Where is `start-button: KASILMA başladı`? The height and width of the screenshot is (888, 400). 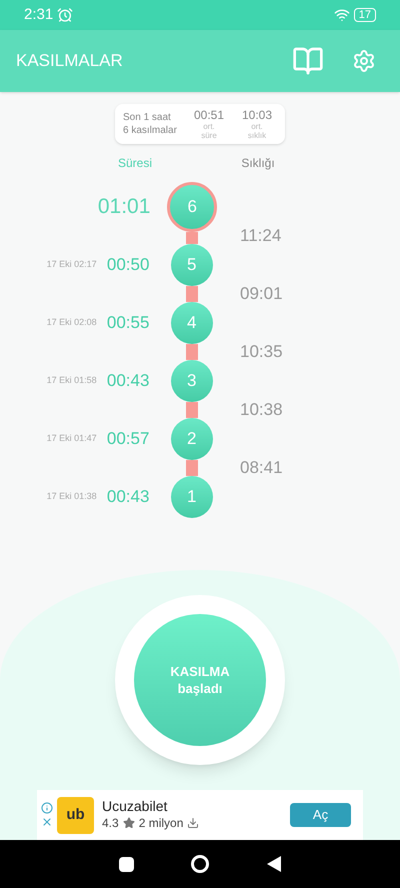 start-button: KASILMA başladı is located at coordinates (200, 680).